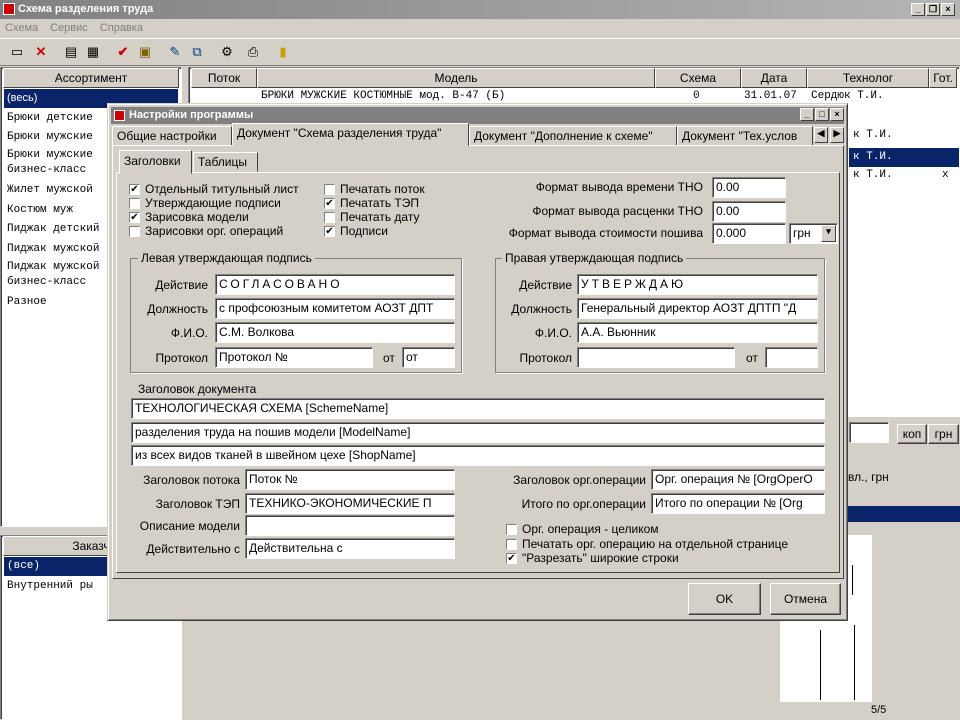  I want to click on right-from-input, so click(791, 357).